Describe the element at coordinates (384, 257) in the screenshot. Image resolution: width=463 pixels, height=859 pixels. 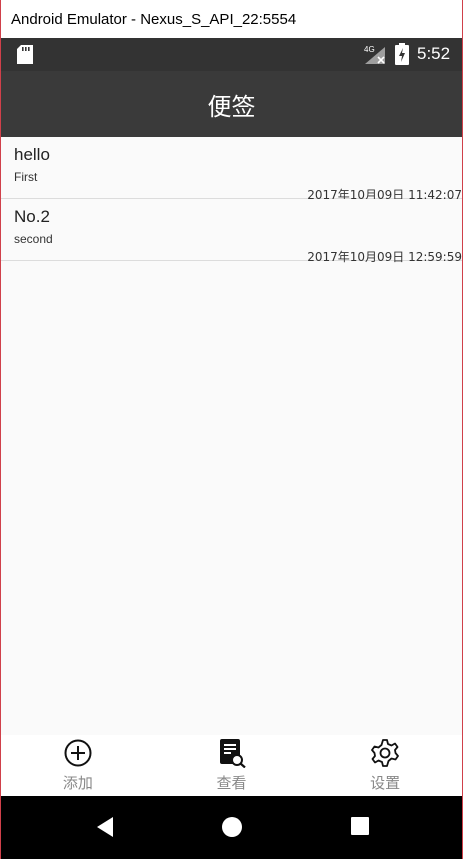
I see `note-timestamp: 2017年10月09日 12:59:59` at that location.